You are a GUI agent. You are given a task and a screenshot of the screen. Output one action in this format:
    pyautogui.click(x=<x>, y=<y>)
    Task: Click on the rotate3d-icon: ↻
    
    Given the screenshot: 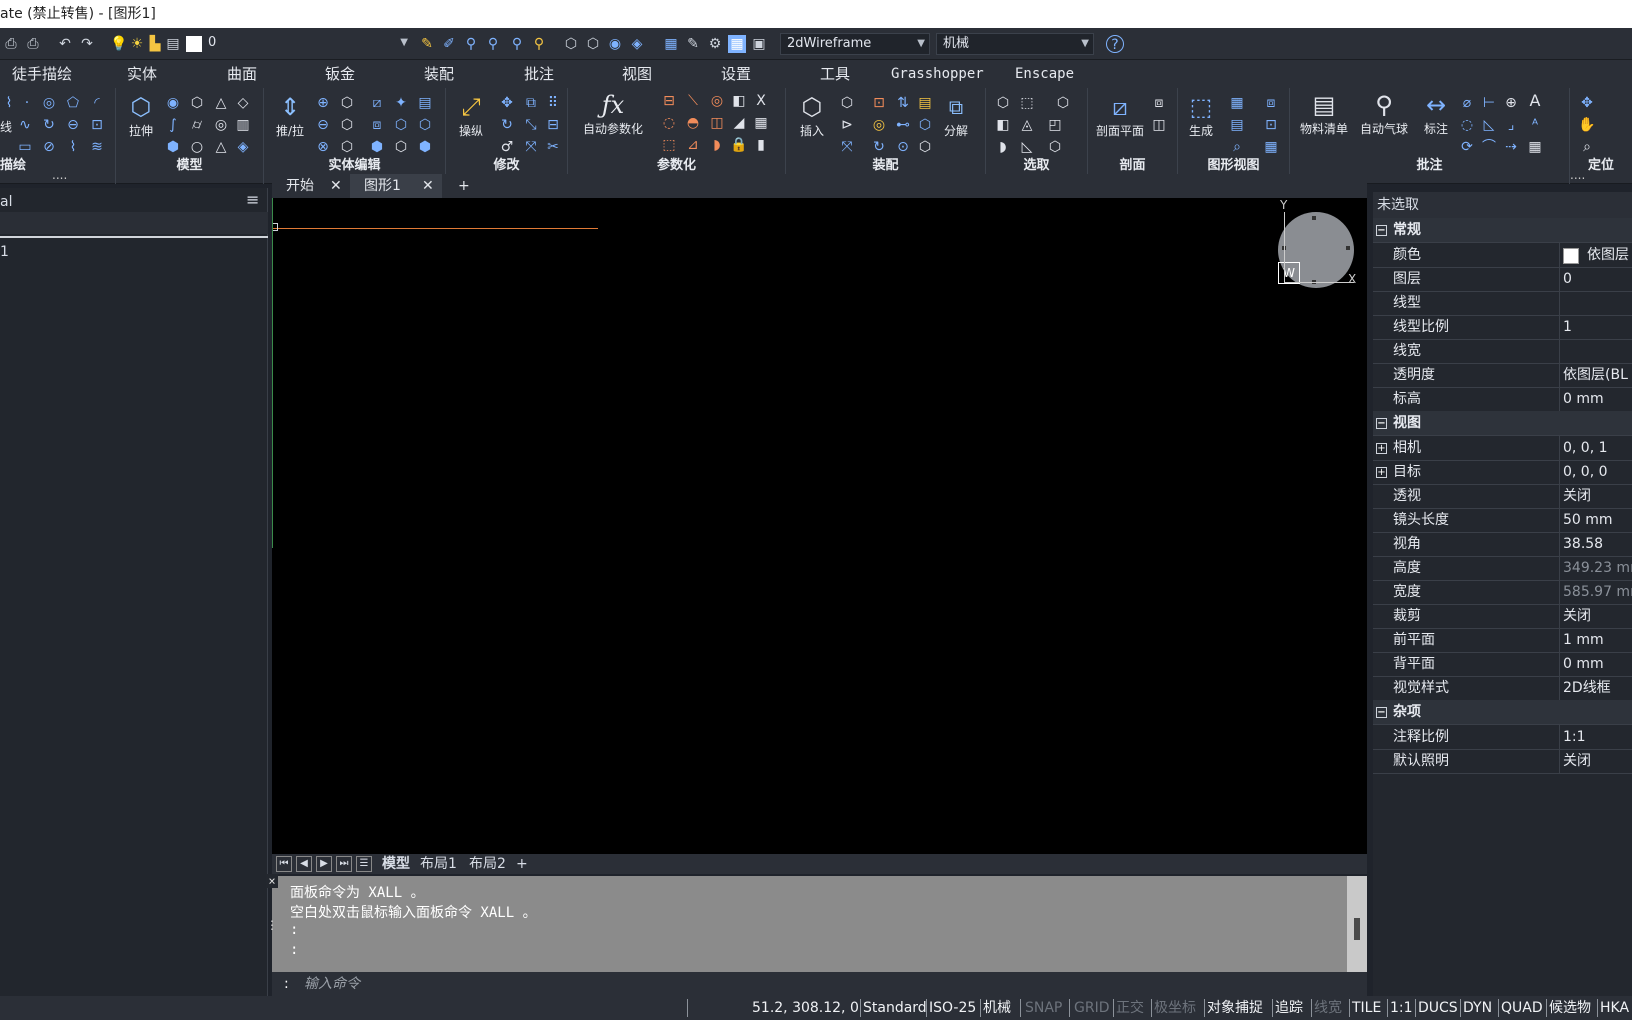 What is the action you would take?
    pyautogui.click(x=507, y=125)
    